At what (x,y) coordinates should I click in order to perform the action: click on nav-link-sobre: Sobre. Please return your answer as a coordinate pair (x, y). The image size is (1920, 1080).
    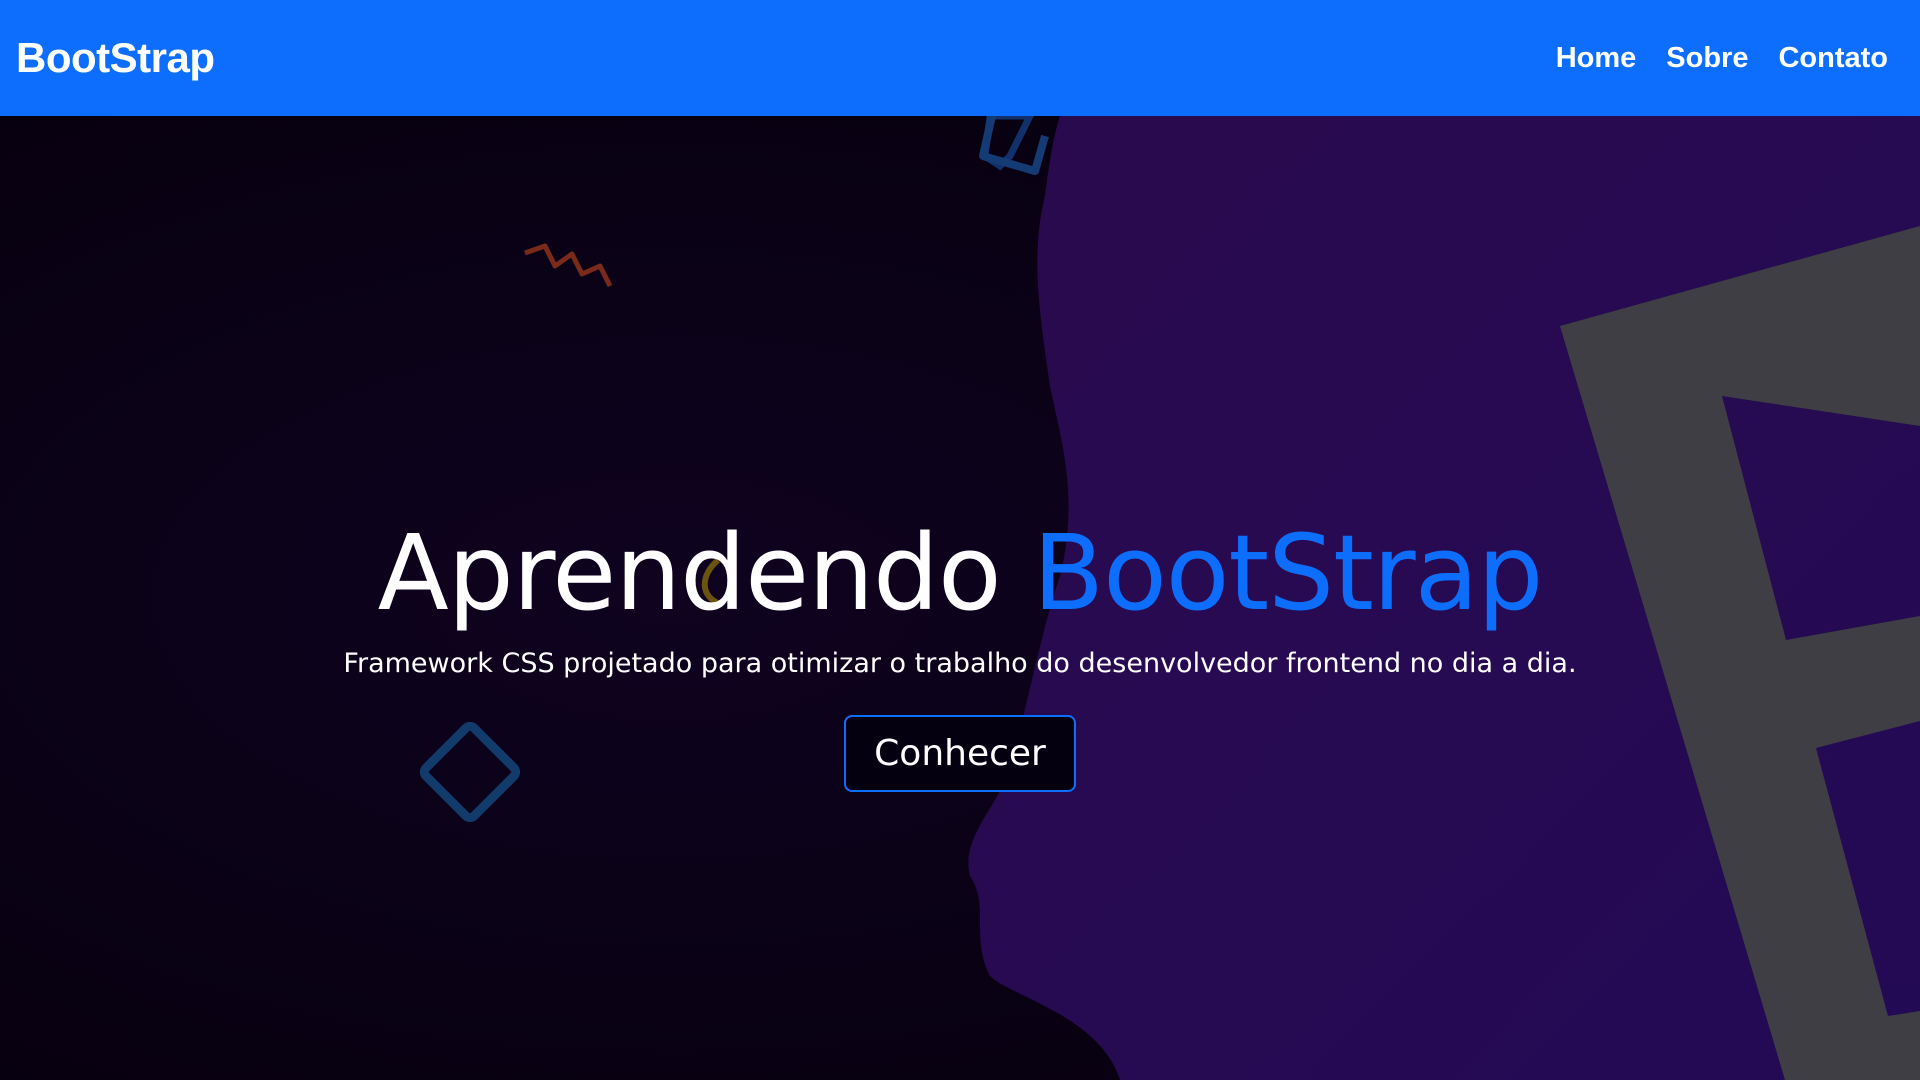
    Looking at the image, I should click on (1707, 58).